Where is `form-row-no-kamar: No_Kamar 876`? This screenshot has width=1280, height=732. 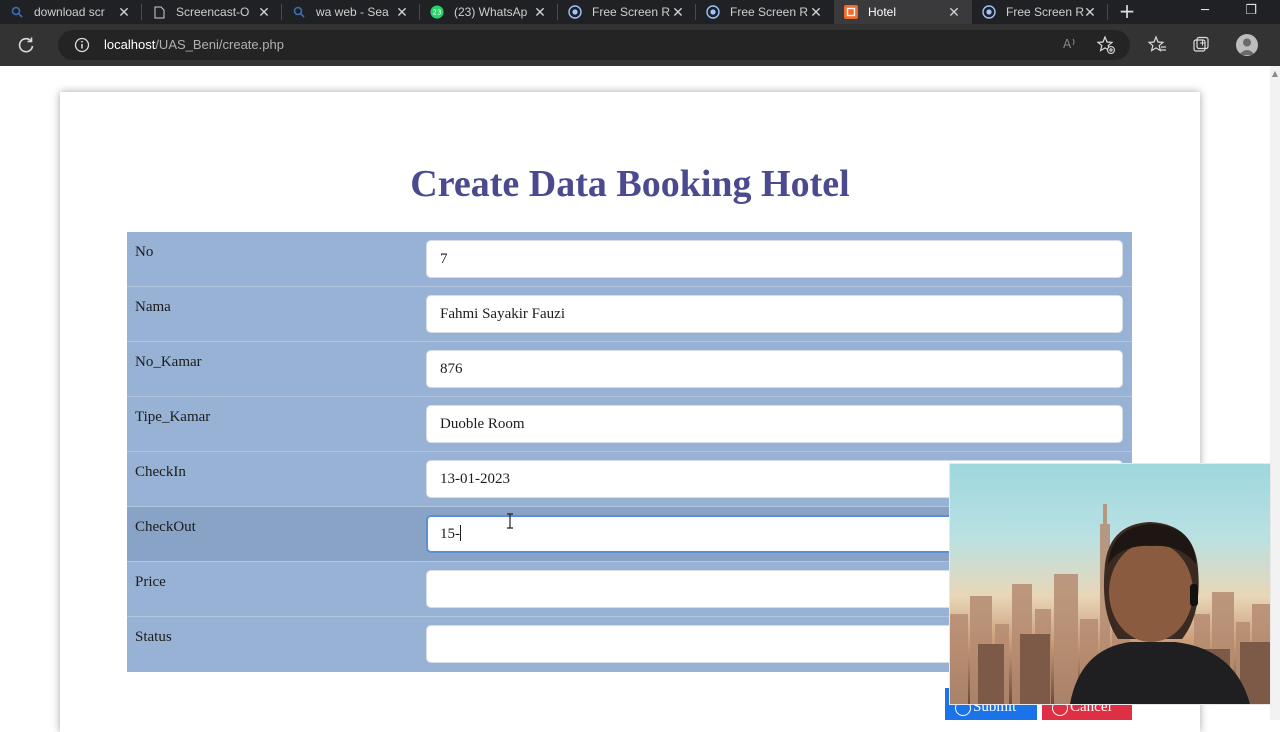 form-row-no-kamar: No_Kamar 876 is located at coordinates (629, 369).